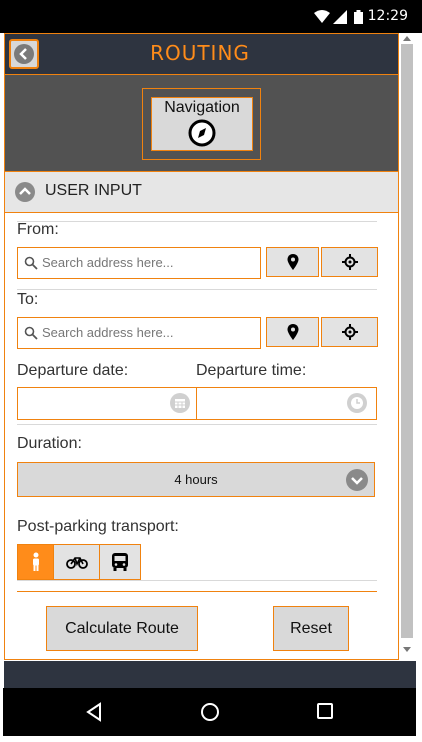 The height and width of the screenshot is (742, 422). Describe the element at coordinates (122, 628) in the screenshot. I see `calculate-route-button: Calculate Route` at that location.